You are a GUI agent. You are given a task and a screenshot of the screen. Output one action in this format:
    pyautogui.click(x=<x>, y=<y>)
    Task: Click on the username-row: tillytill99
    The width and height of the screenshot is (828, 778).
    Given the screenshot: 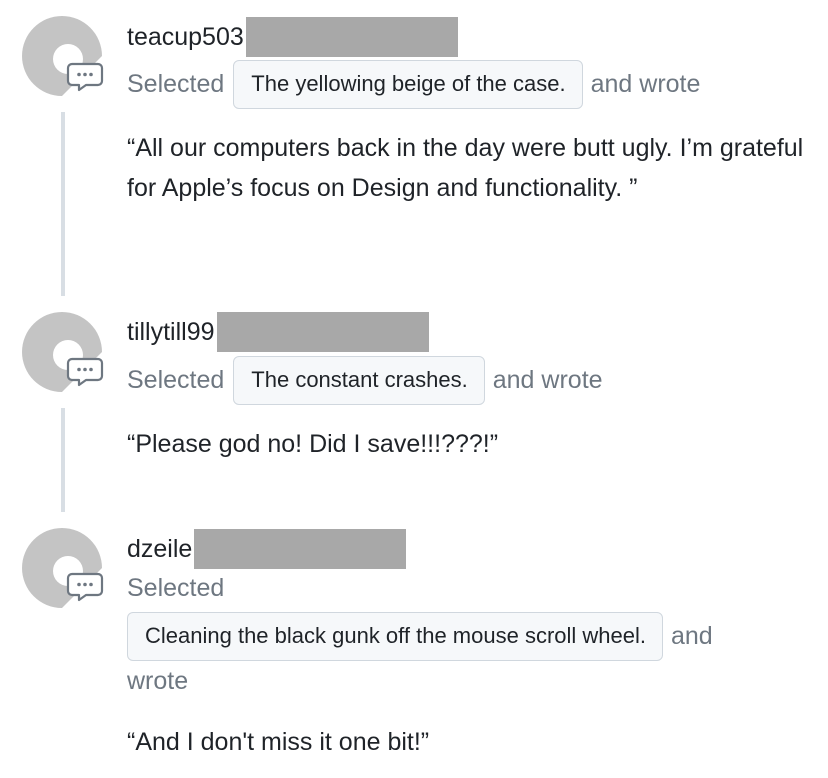 What is the action you would take?
    pyautogui.click(x=278, y=332)
    